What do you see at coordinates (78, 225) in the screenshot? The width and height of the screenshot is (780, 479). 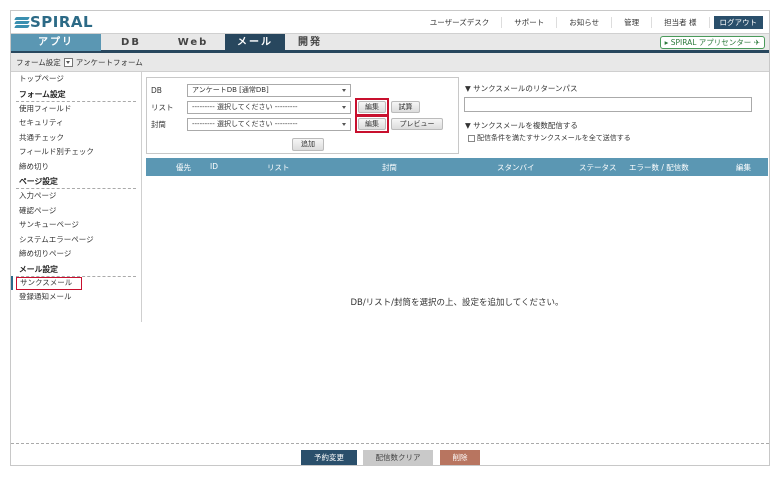 I see `sidebar-item-thanks-page: サンキューページ` at bounding box center [78, 225].